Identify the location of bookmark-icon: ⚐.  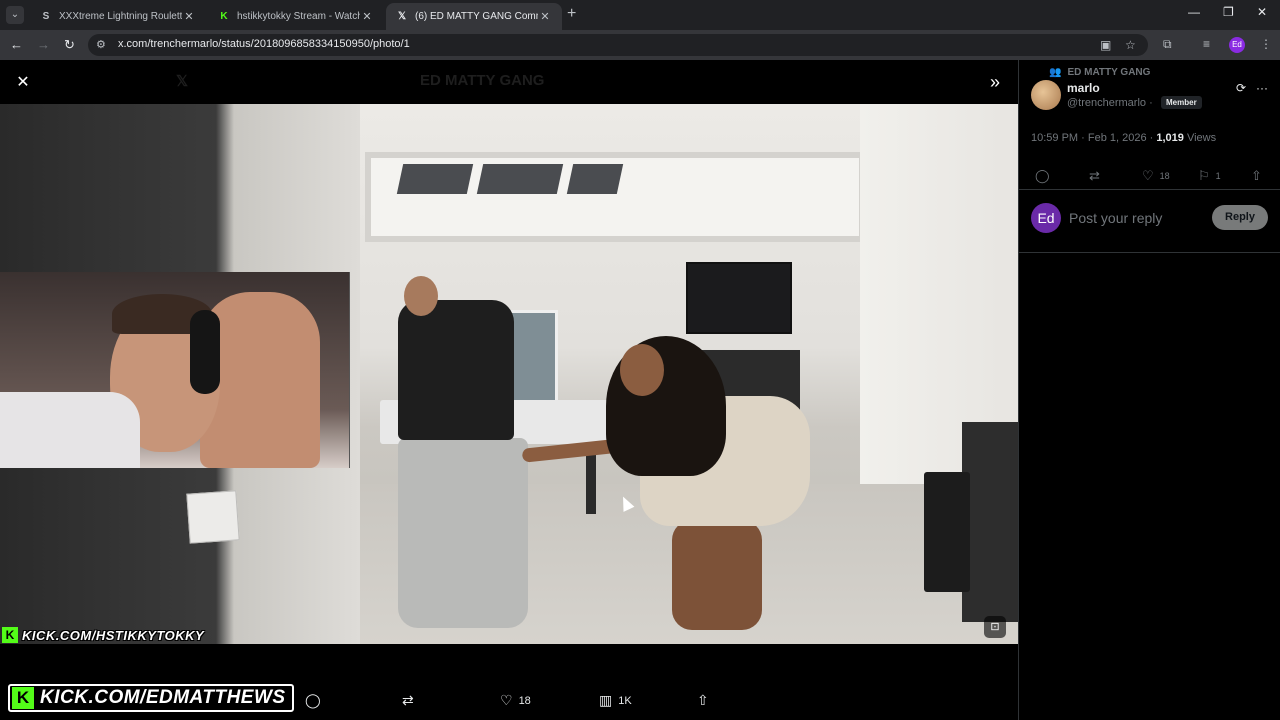
(1204, 175).